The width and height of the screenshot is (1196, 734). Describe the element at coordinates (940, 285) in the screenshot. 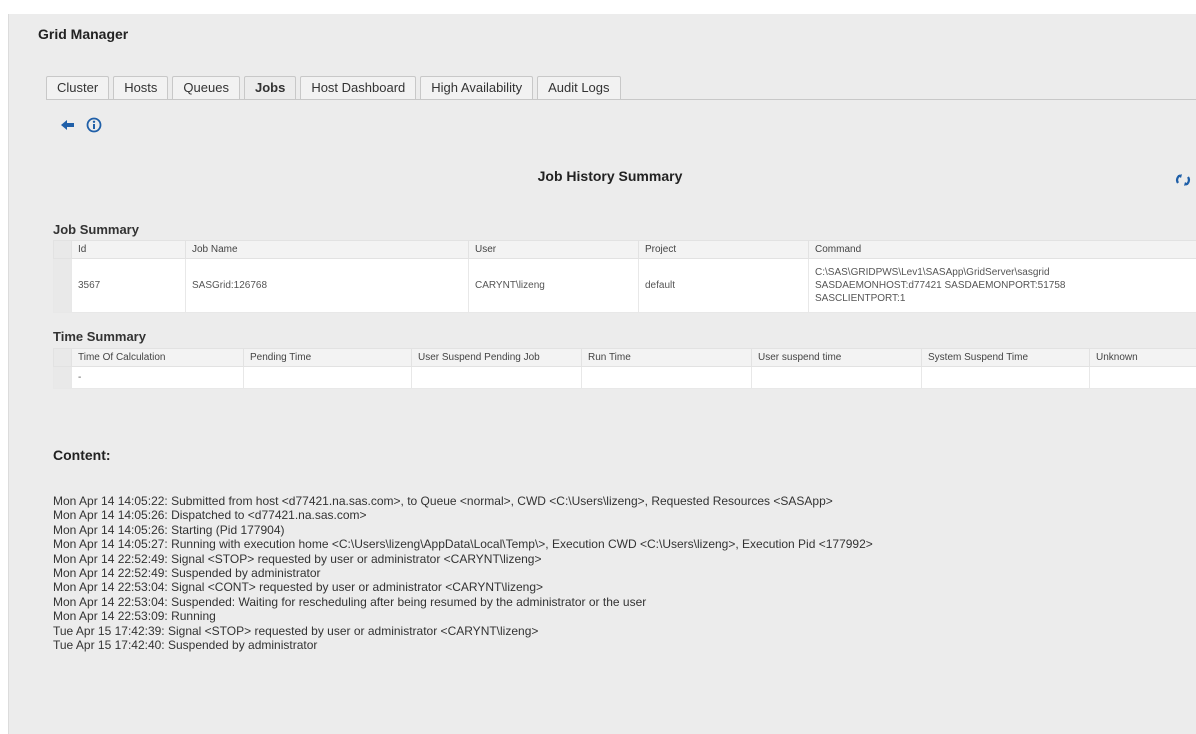

I see `command-line: SASDAEMONHOST:d77421 SASDAEMONPORT:51758` at that location.